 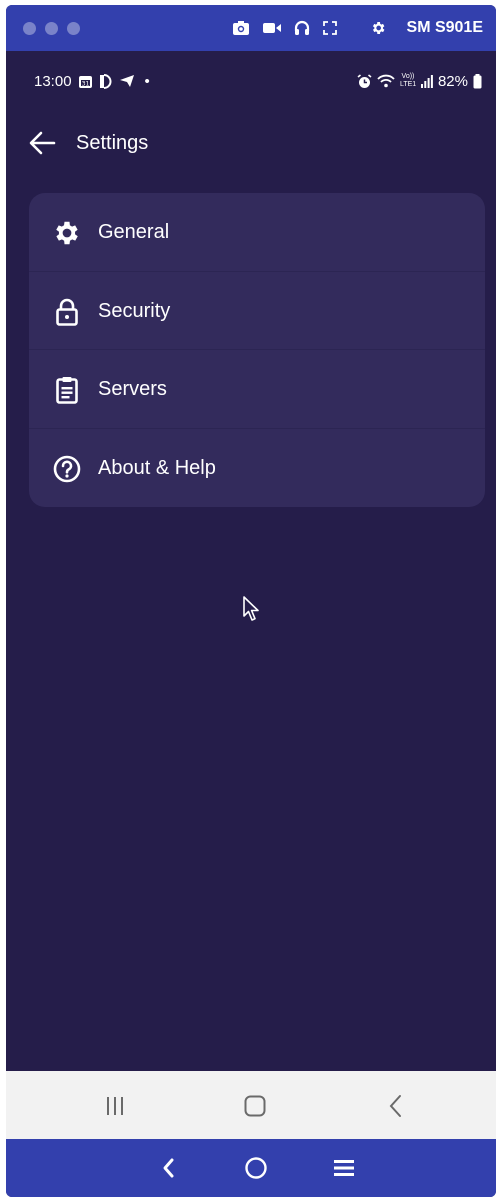 I want to click on emulator-menu-icon, so click(x=344, y=1168).